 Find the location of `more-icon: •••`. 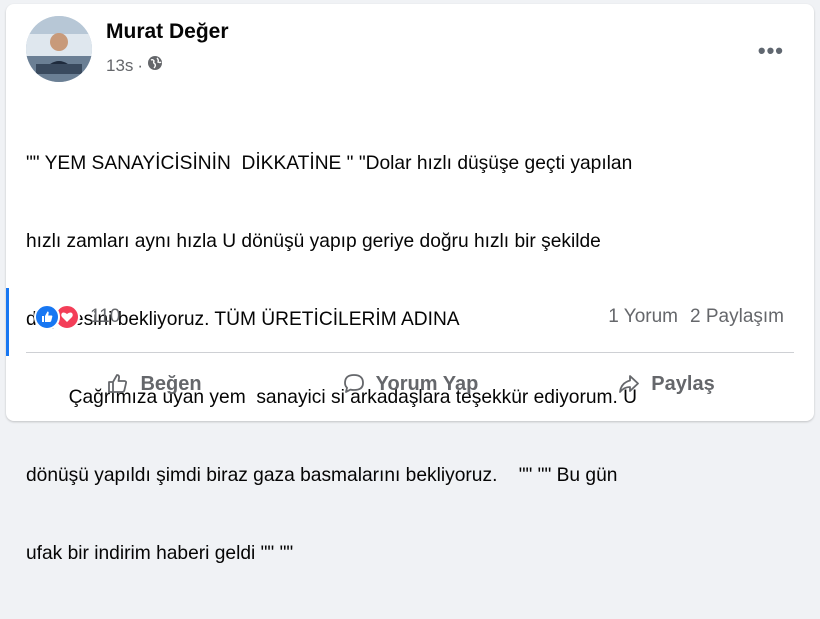

more-icon: ••• is located at coordinates (771, 51).